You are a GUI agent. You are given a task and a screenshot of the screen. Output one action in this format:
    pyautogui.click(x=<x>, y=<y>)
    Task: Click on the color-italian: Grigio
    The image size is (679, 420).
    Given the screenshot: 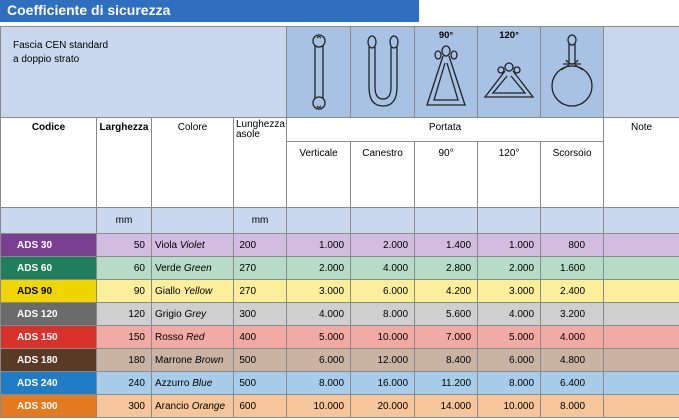 What is the action you would take?
    pyautogui.click(x=168, y=314)
    